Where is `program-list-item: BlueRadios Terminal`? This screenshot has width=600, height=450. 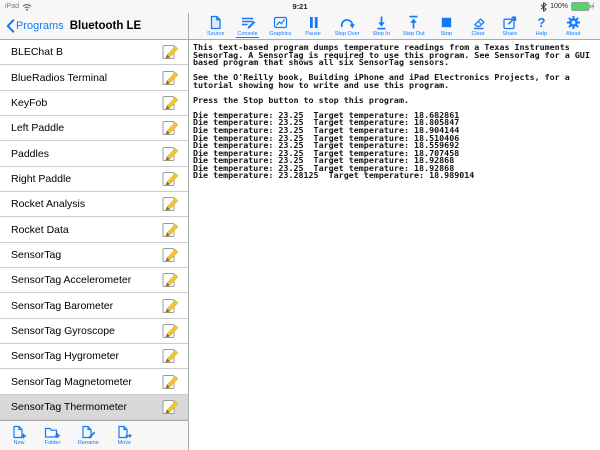
program-list-item: BlueRadios Terminal is located at coordinates (94, 78).